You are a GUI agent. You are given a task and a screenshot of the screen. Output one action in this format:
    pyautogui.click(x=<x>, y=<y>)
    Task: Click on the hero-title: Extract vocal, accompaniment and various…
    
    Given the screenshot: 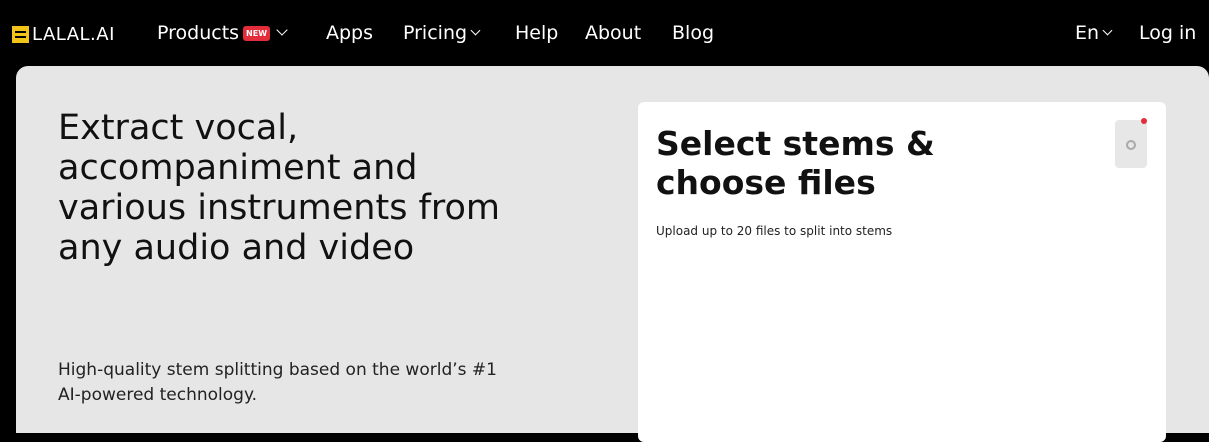 What is the action you would take?
    pyautogui.click(x=279, y=188)
    